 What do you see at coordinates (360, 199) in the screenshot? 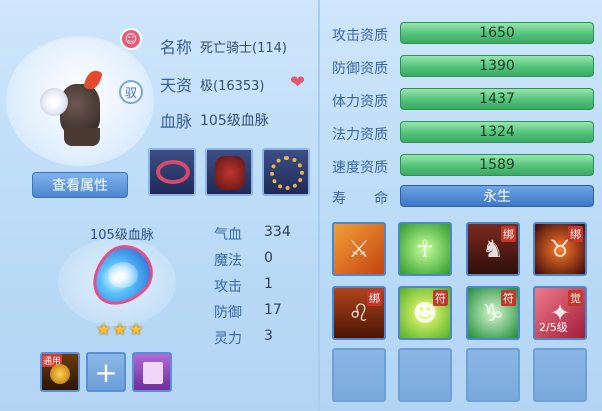
I see `life-label: 寿 命` at bounding box center [360, 199].